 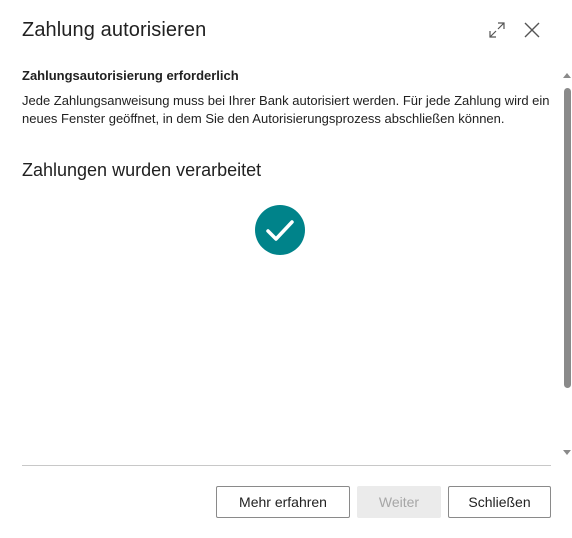 What do you see at coordinates (286, 465) in the screenshot?
I see `footer-divider` at bounding box center [286, 465].